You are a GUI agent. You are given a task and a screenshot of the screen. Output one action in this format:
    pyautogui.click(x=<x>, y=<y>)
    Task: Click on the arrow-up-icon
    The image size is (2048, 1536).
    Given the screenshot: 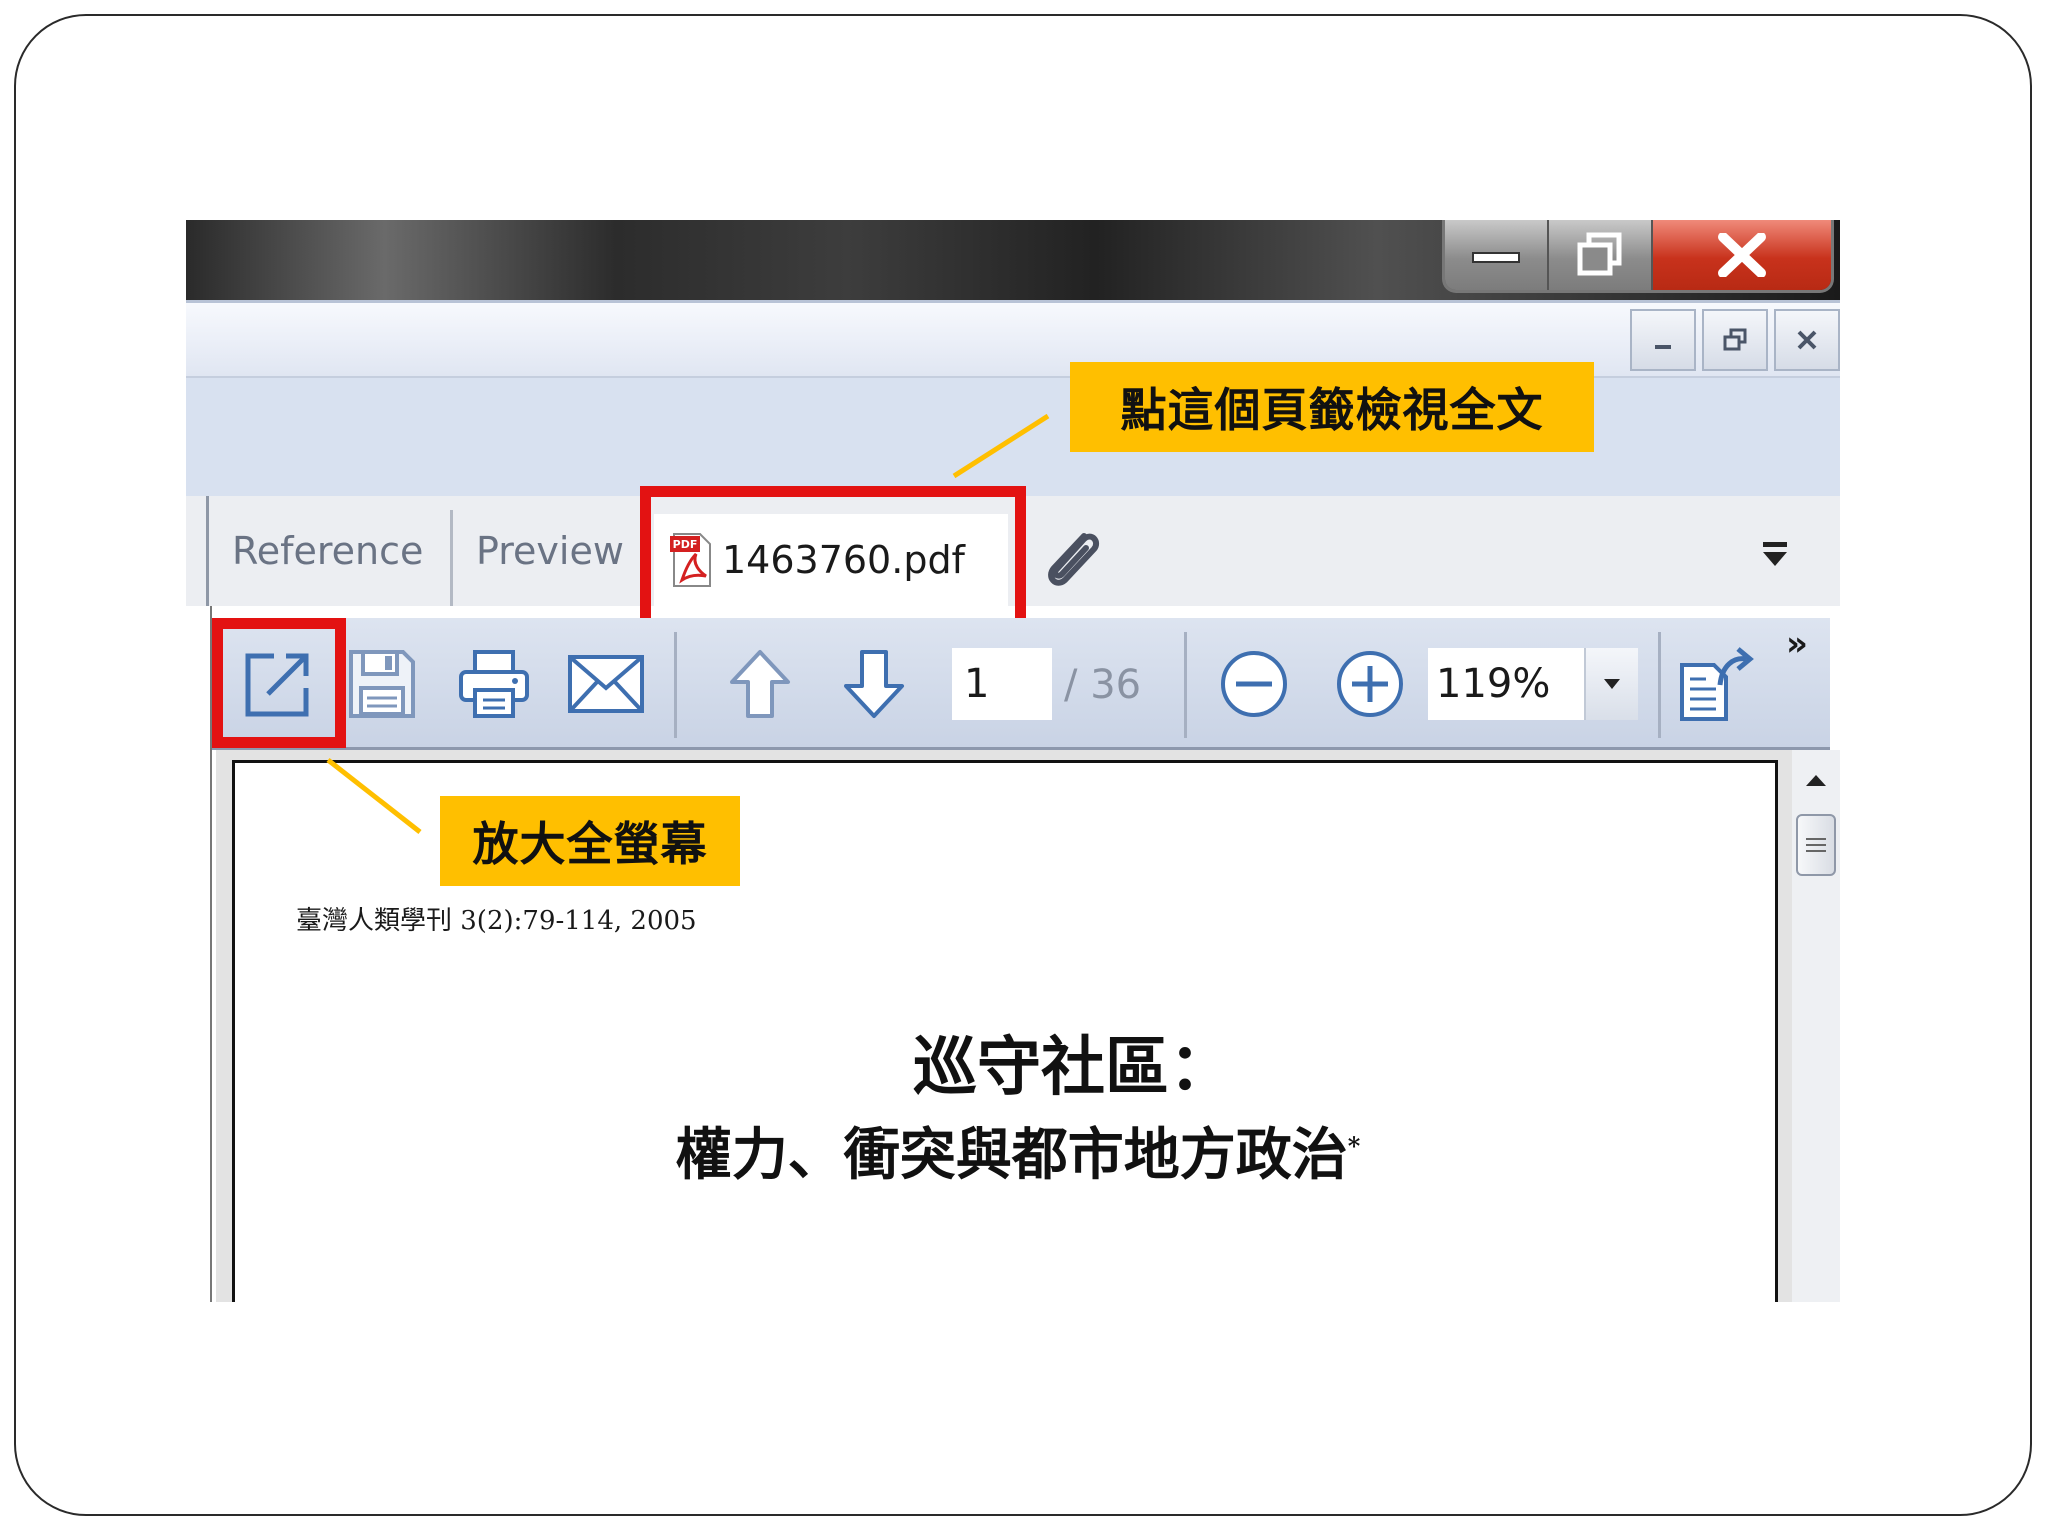 What is the action you would take?
    pyautogui.click(x=760, y=684)
    